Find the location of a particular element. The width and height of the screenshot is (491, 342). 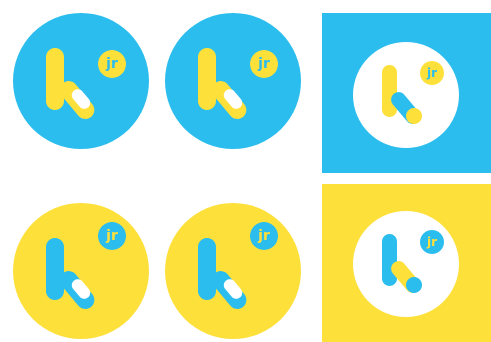

logo-variant-blue-circle-2: jr is located at coordinates (233, 81).